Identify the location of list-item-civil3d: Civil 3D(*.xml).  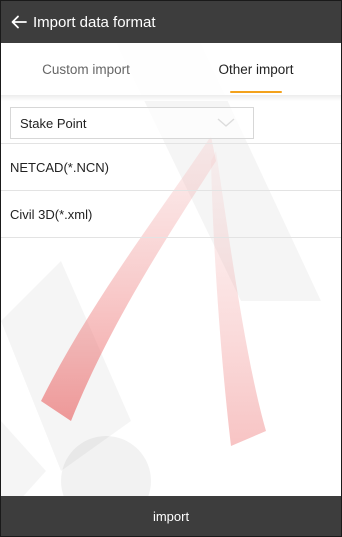
(171, 214).